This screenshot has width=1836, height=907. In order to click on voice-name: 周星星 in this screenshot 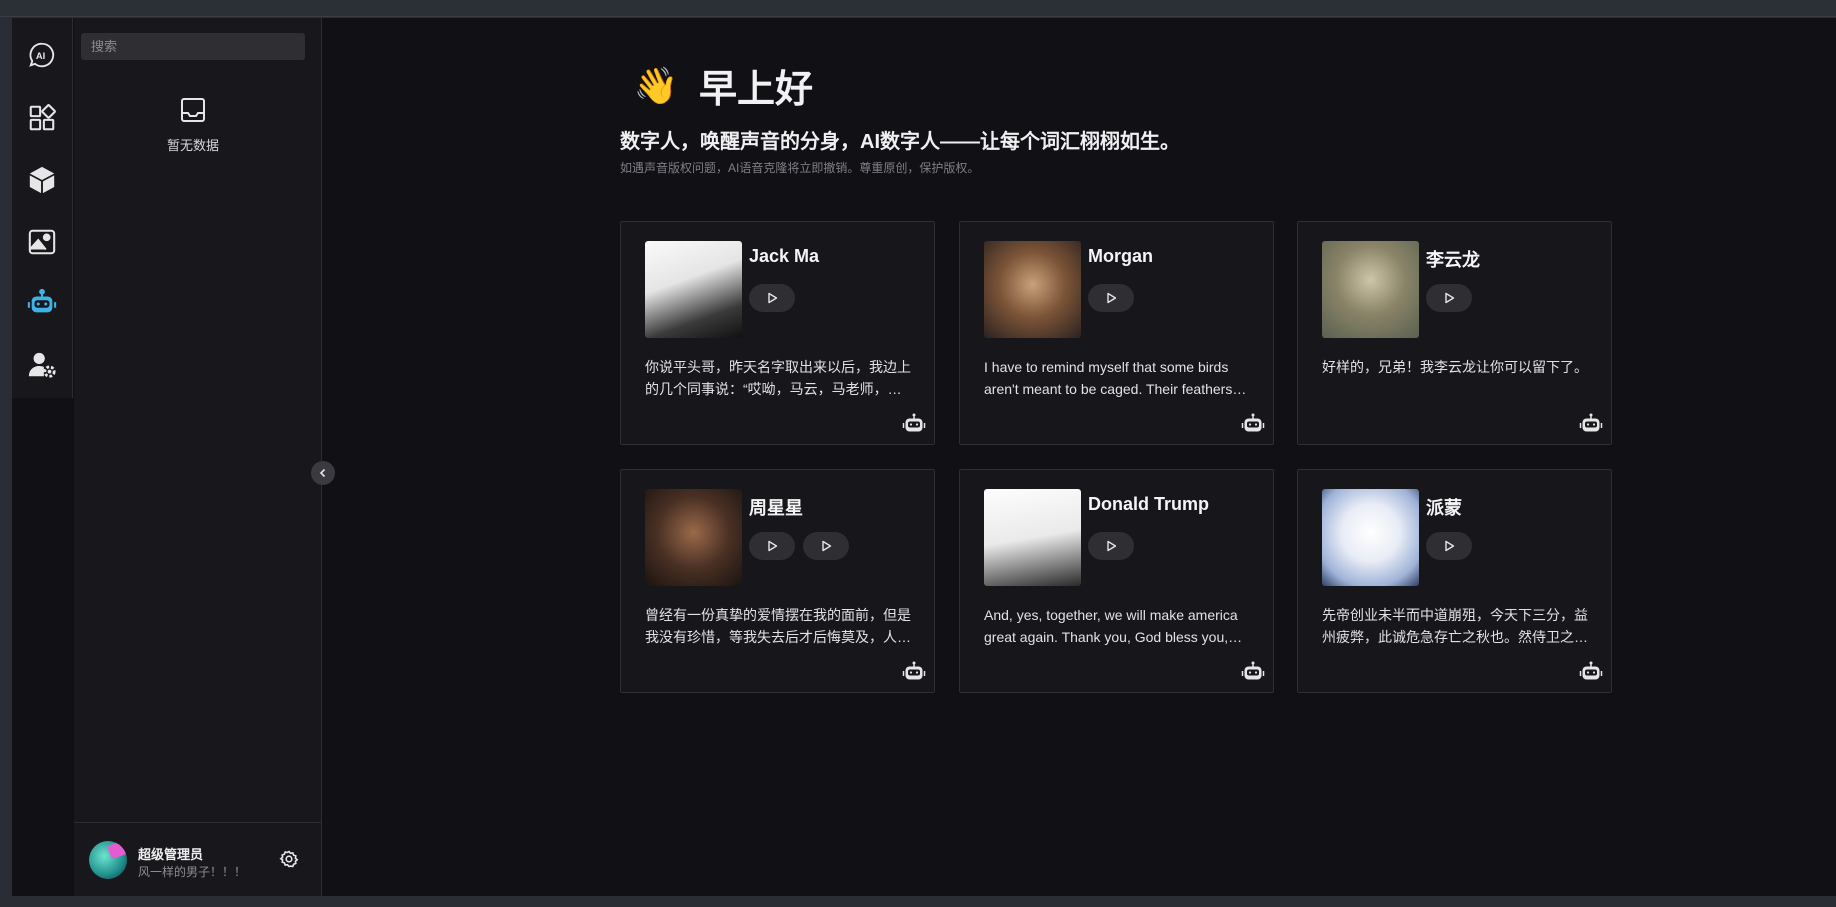, I will do `click(776, 508)`.